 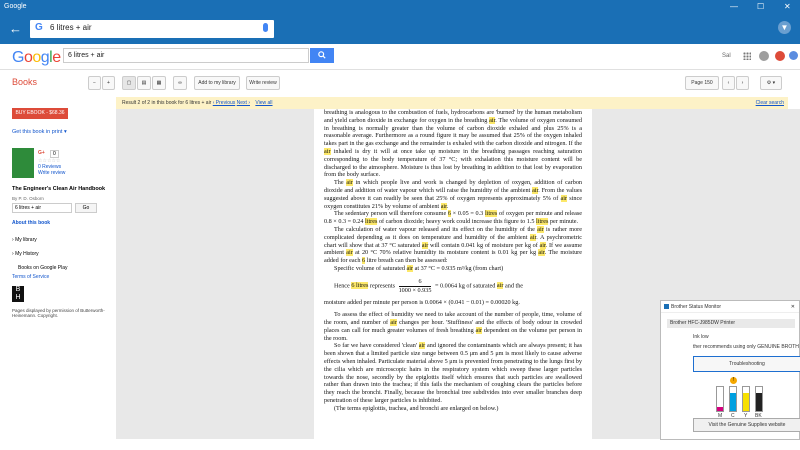 What do you see at coordinates (186, 55) in the screenshot?
I see `search-input: 6 litres + air` at bounding box center [186, 55].